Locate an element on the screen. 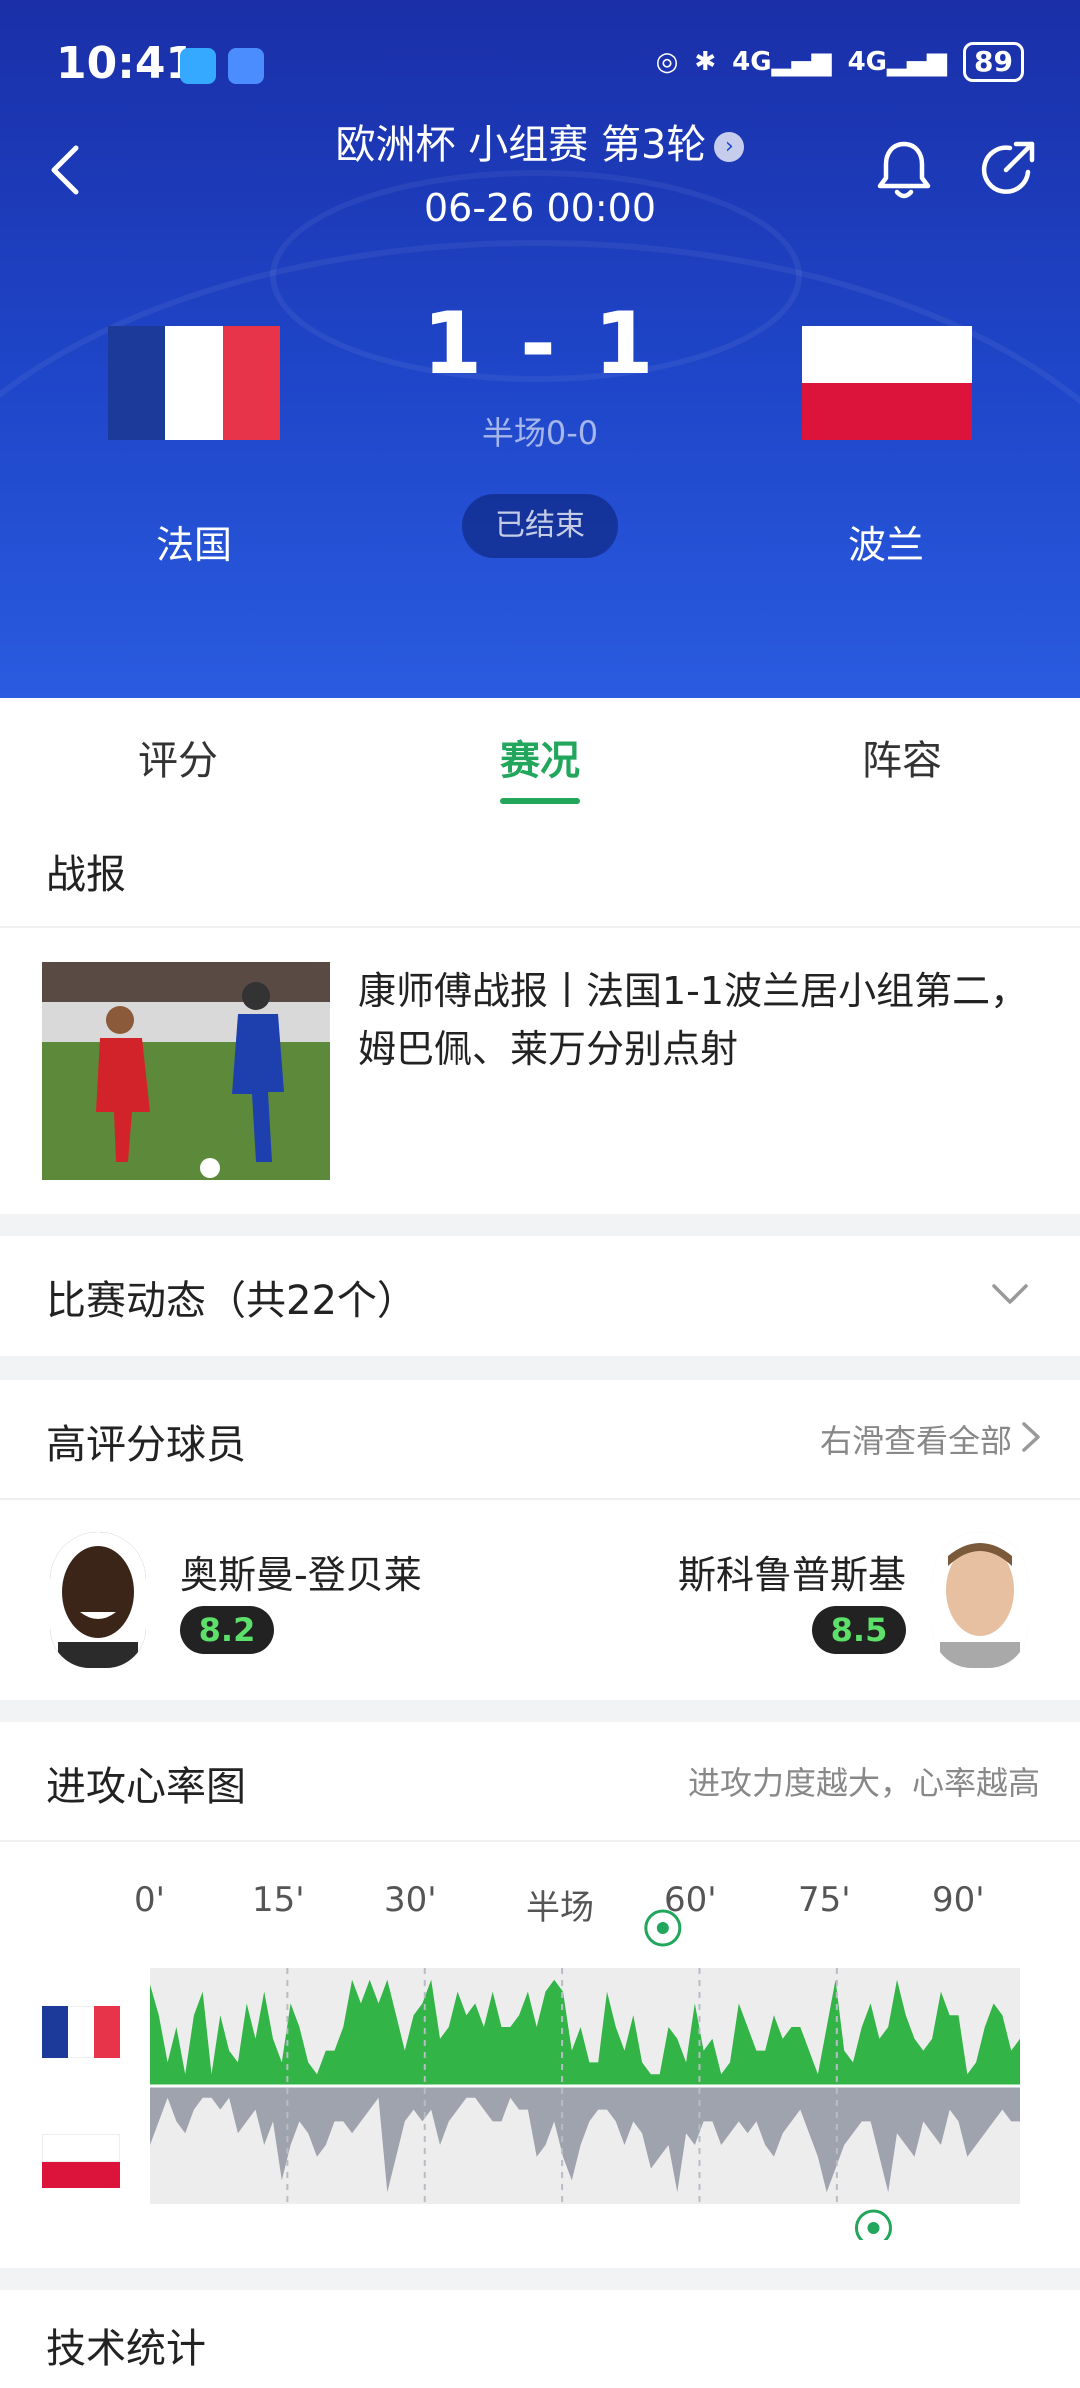 This screenshot has width=1080, height=2388. home-player-rating: 8.2 is located at coordinates (227, 1630).